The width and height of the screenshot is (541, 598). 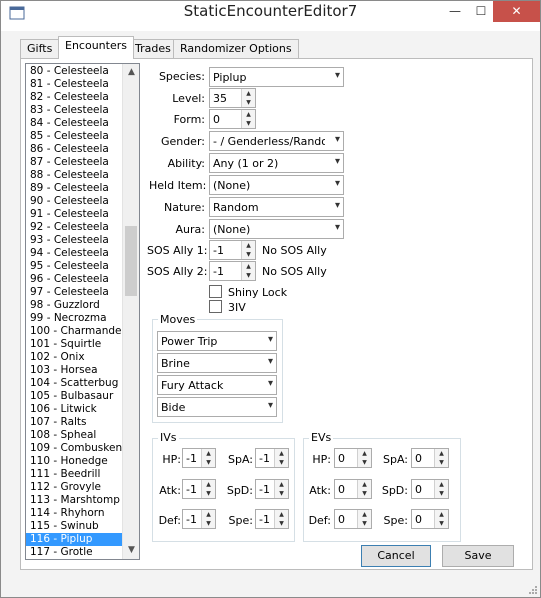 I want to click on iv-atk-spin: ▲ ▼, so click(x=208, y=489).